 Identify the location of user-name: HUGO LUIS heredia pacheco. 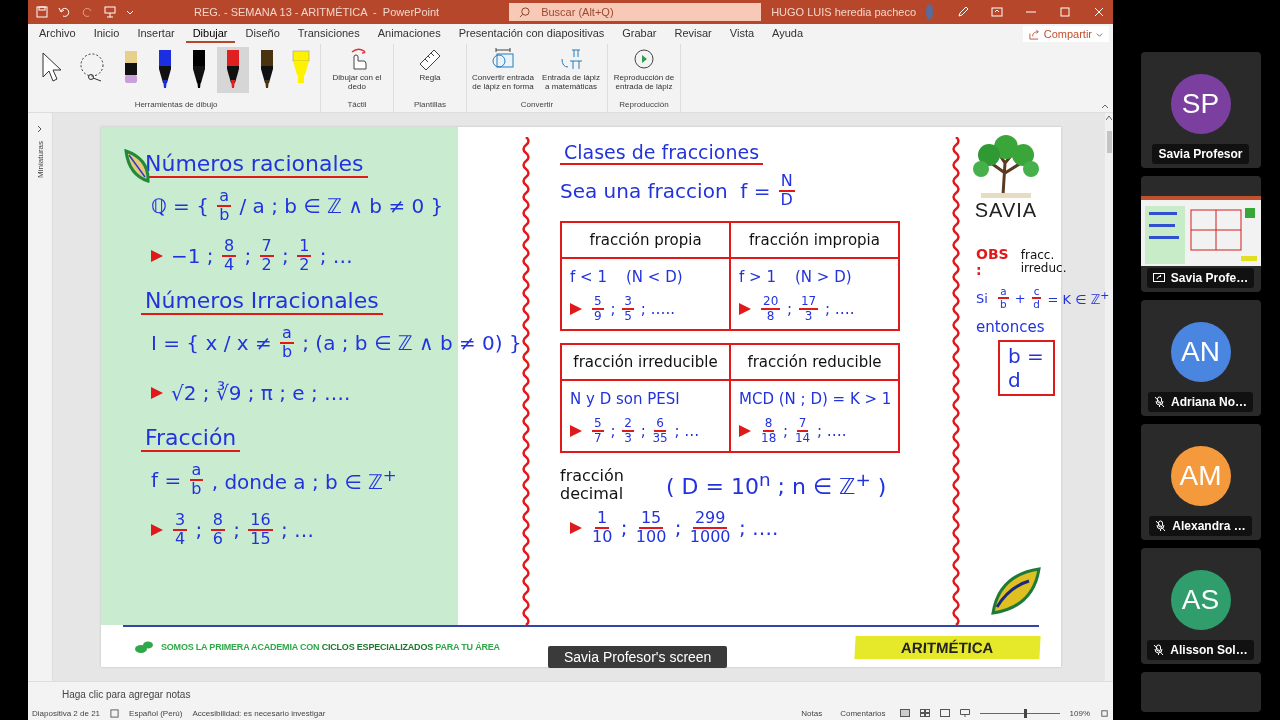
(844, 12).